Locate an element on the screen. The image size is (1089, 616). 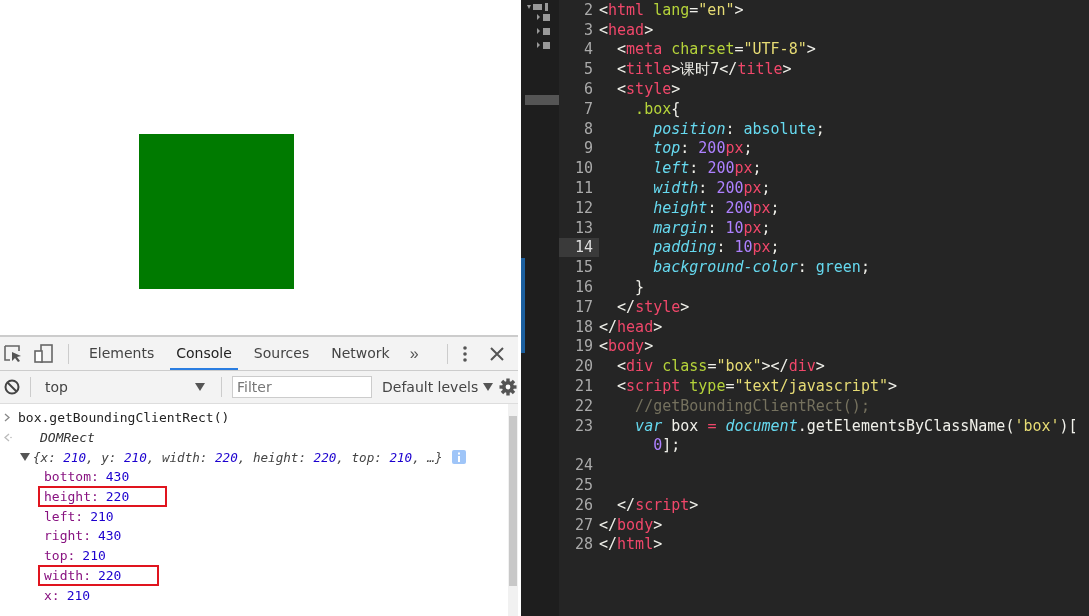
close-icon is located at coordinates (496, 353).